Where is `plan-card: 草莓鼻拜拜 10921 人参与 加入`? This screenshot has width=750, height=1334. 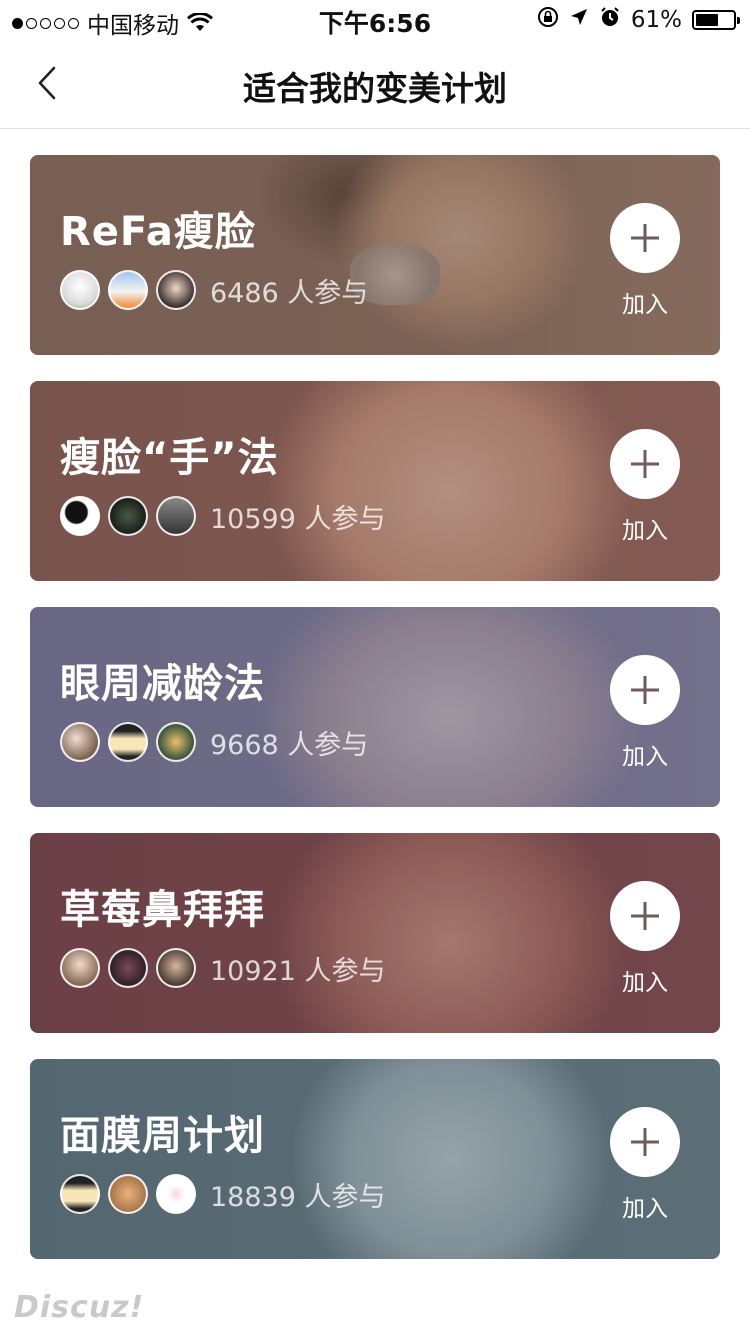
plan-card: 草莓鼻拜拜 10921 人参与 加入 is located at coordinates (375, 933).